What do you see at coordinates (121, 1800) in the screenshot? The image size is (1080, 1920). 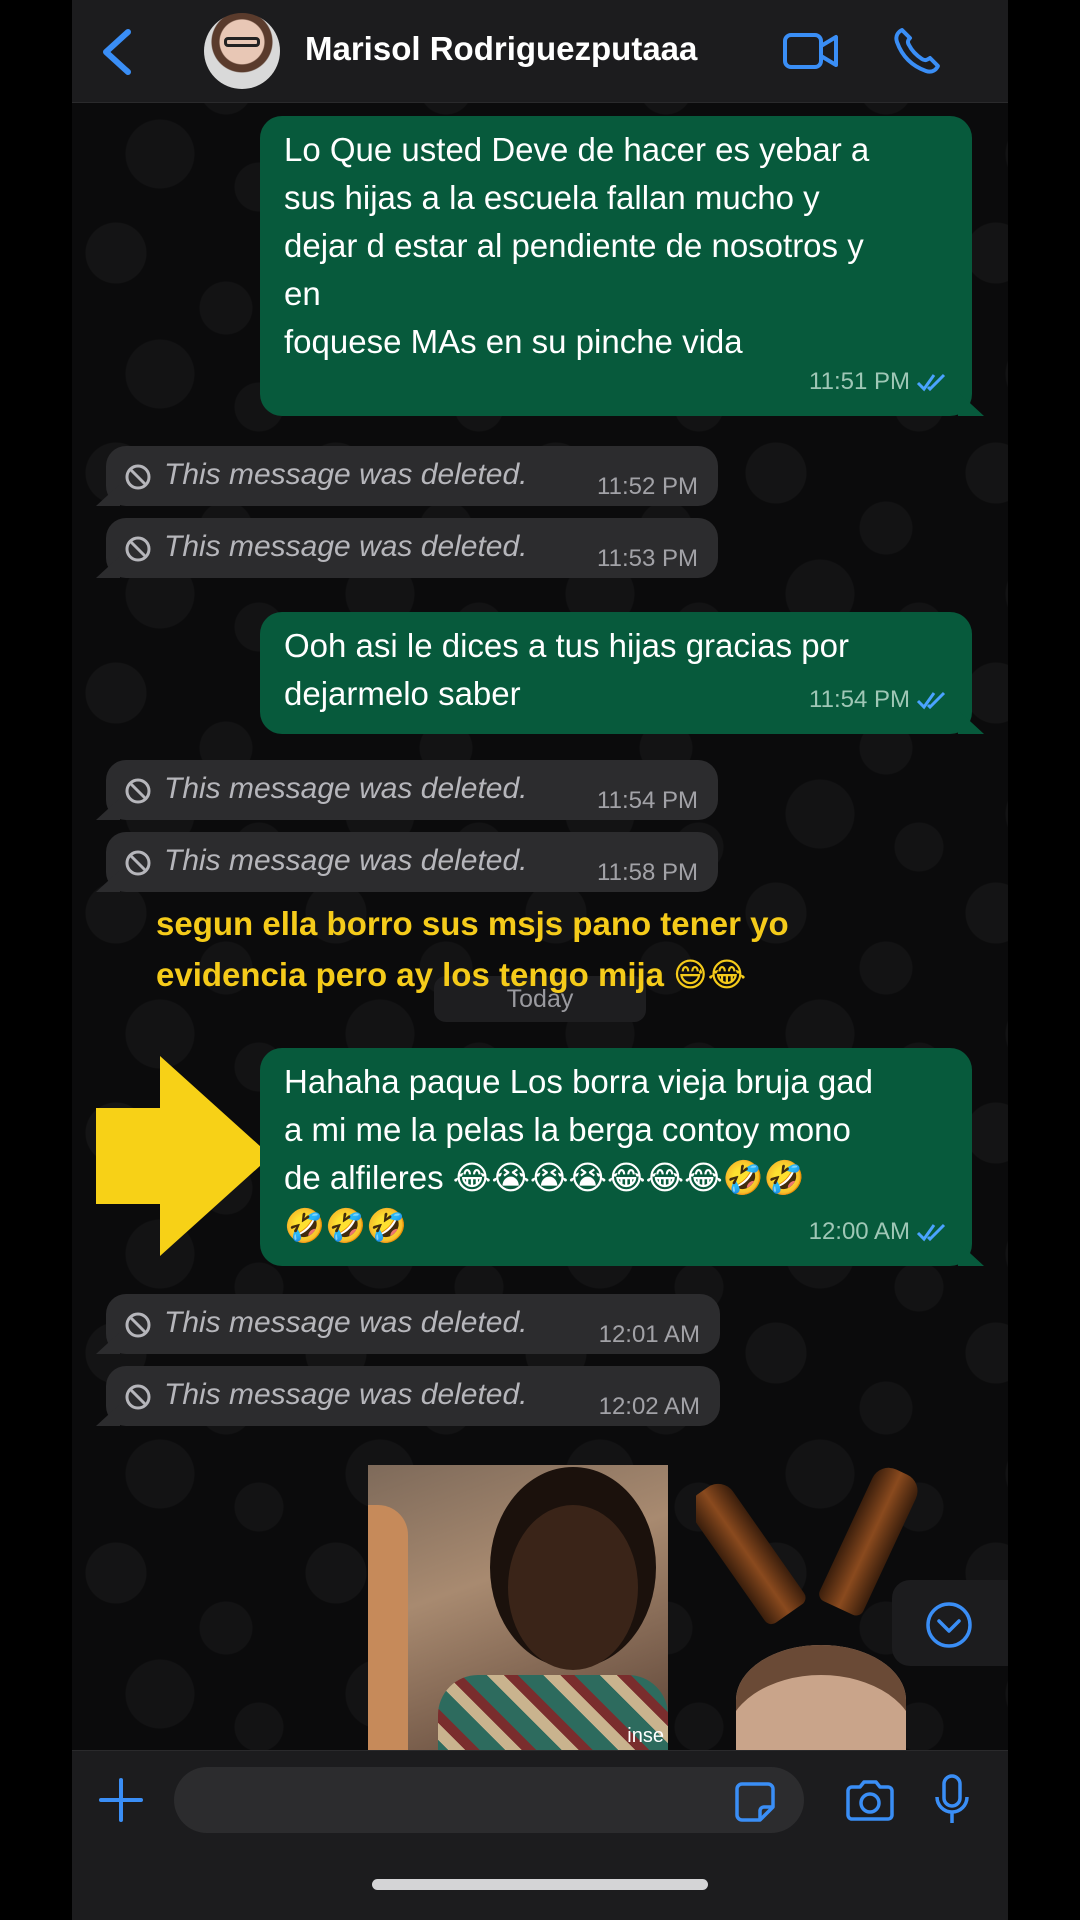 I see `plus-icon` at bounding box center [121, 1800].